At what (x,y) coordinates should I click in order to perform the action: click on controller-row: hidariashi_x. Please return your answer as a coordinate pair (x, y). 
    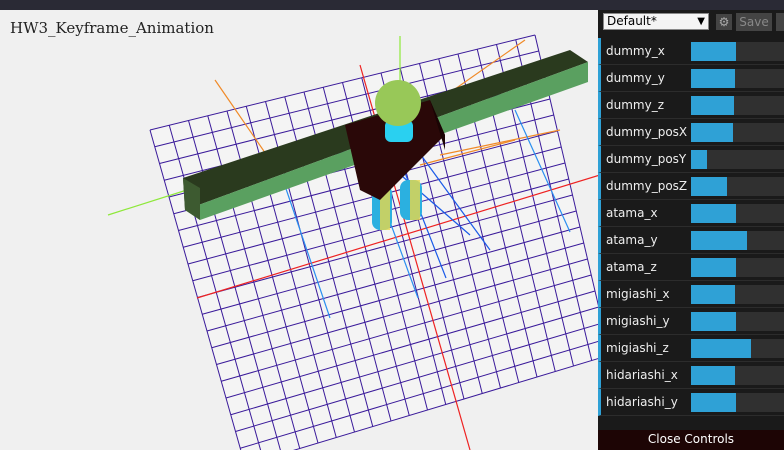
    Looking at the image, I should click on (691, 375).